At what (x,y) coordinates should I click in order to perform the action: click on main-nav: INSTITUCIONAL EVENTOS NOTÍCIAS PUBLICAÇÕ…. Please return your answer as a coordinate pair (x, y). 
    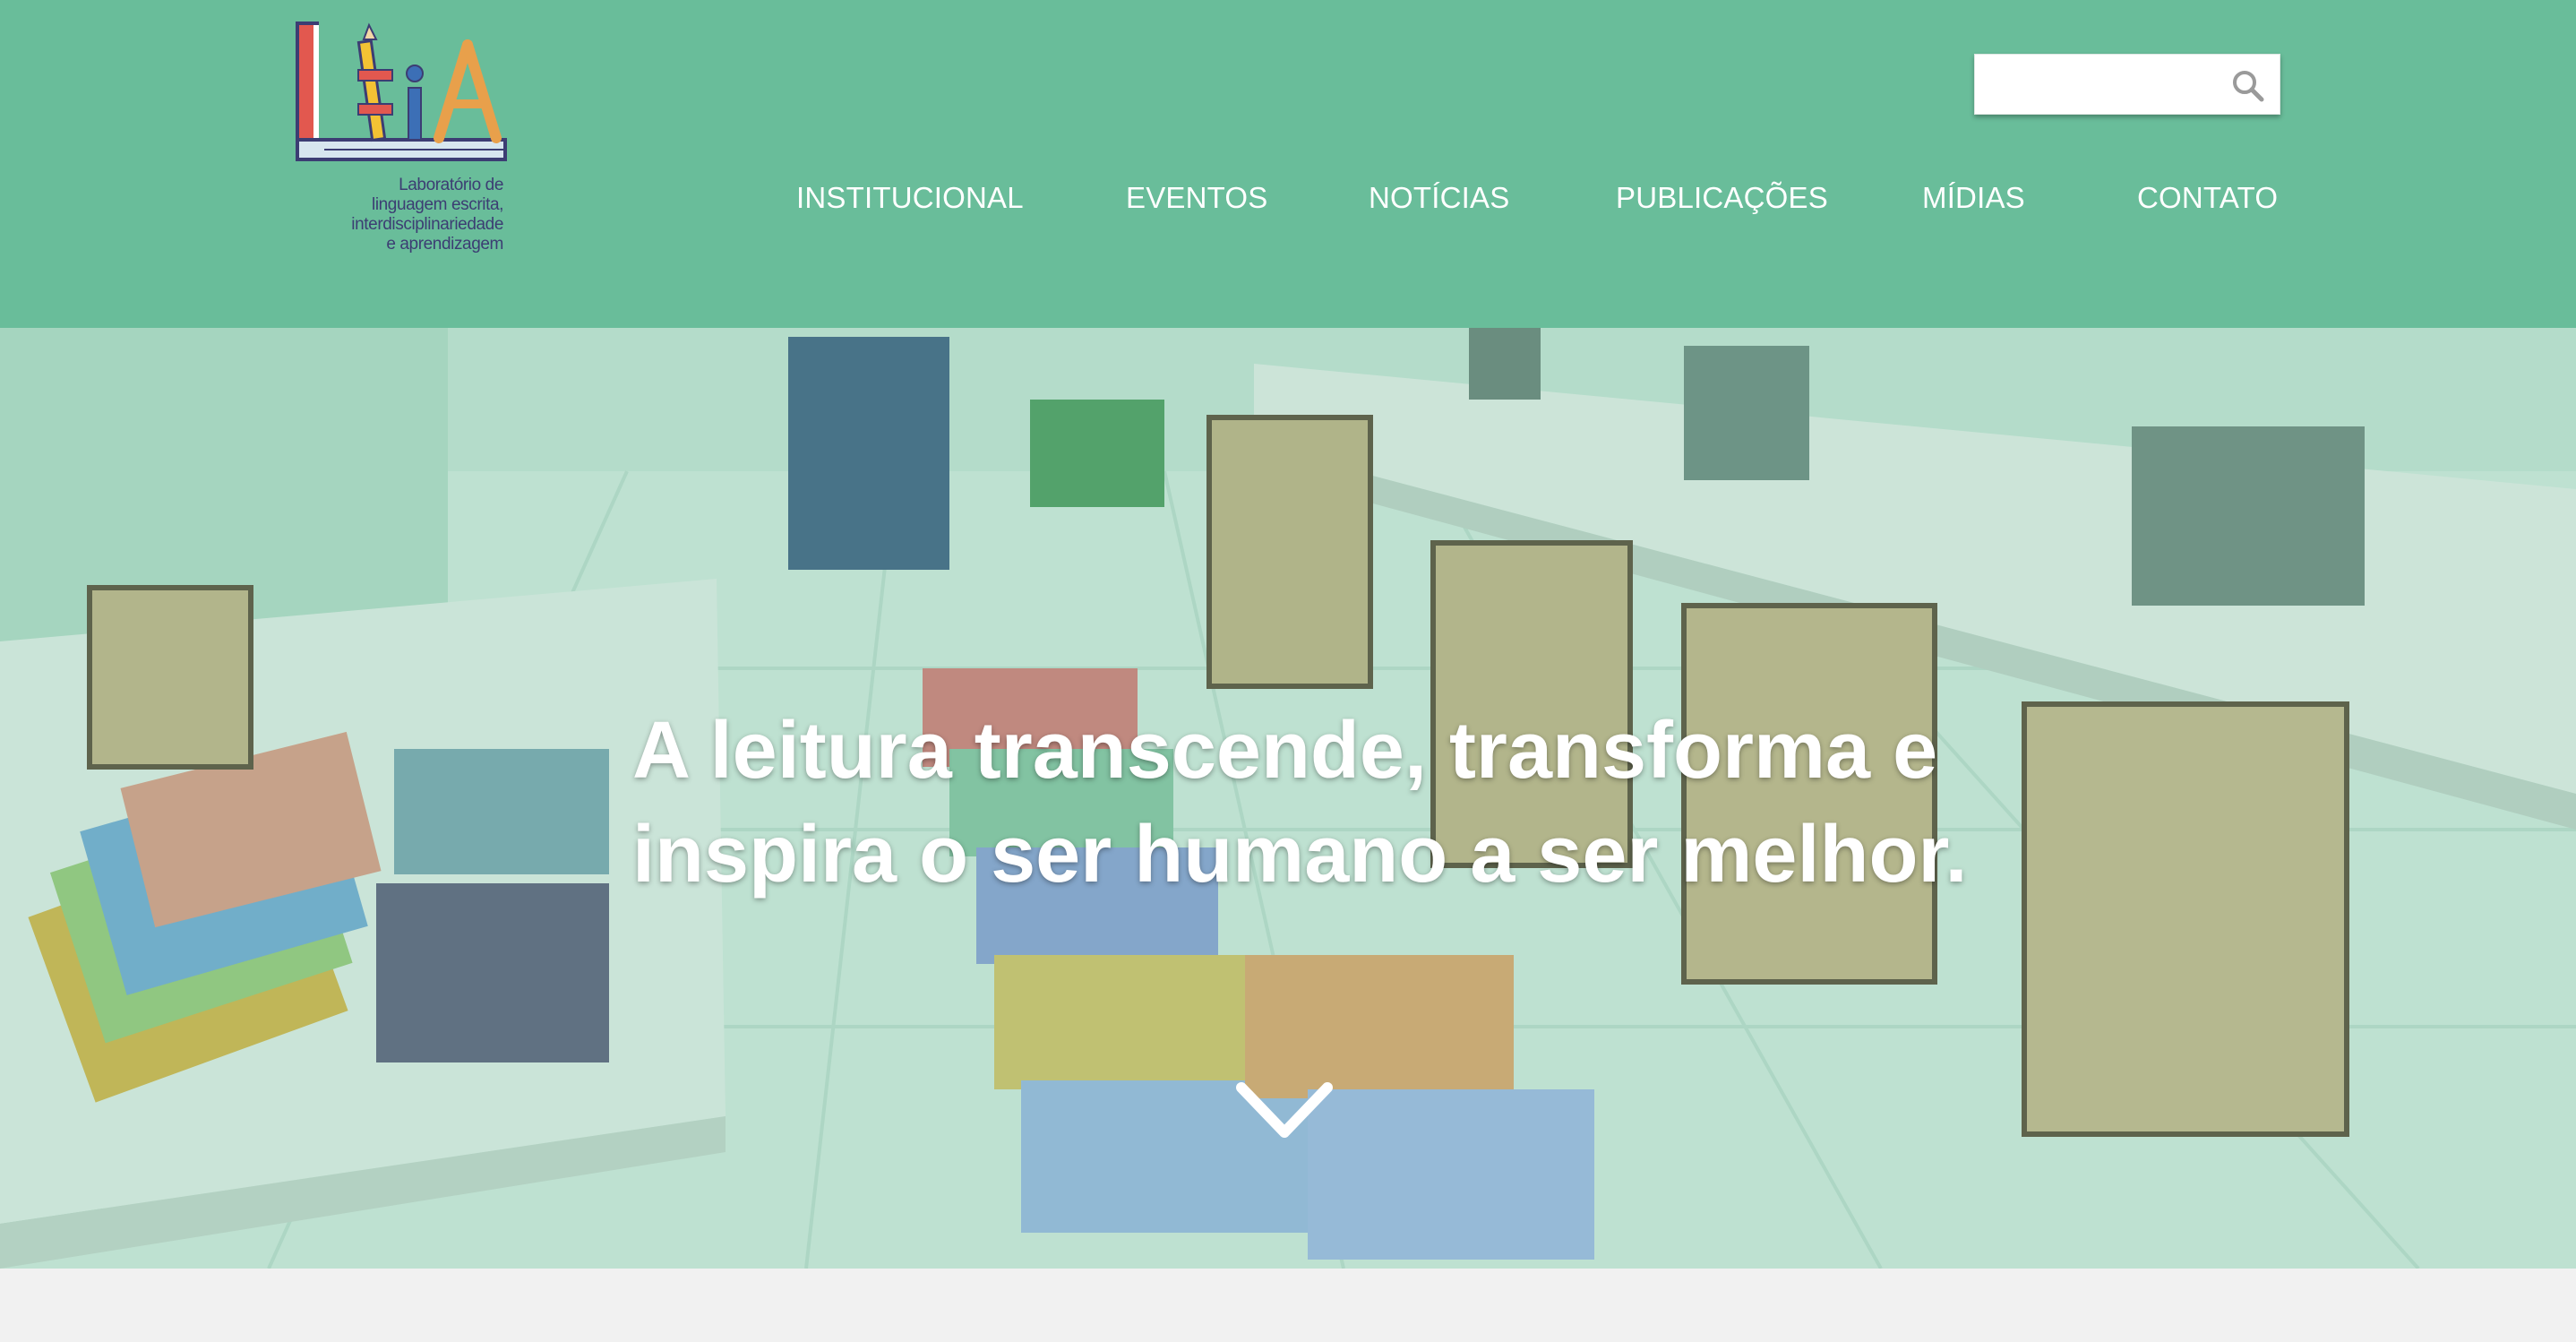
    Looking at the image, I should click on (1288, 198).